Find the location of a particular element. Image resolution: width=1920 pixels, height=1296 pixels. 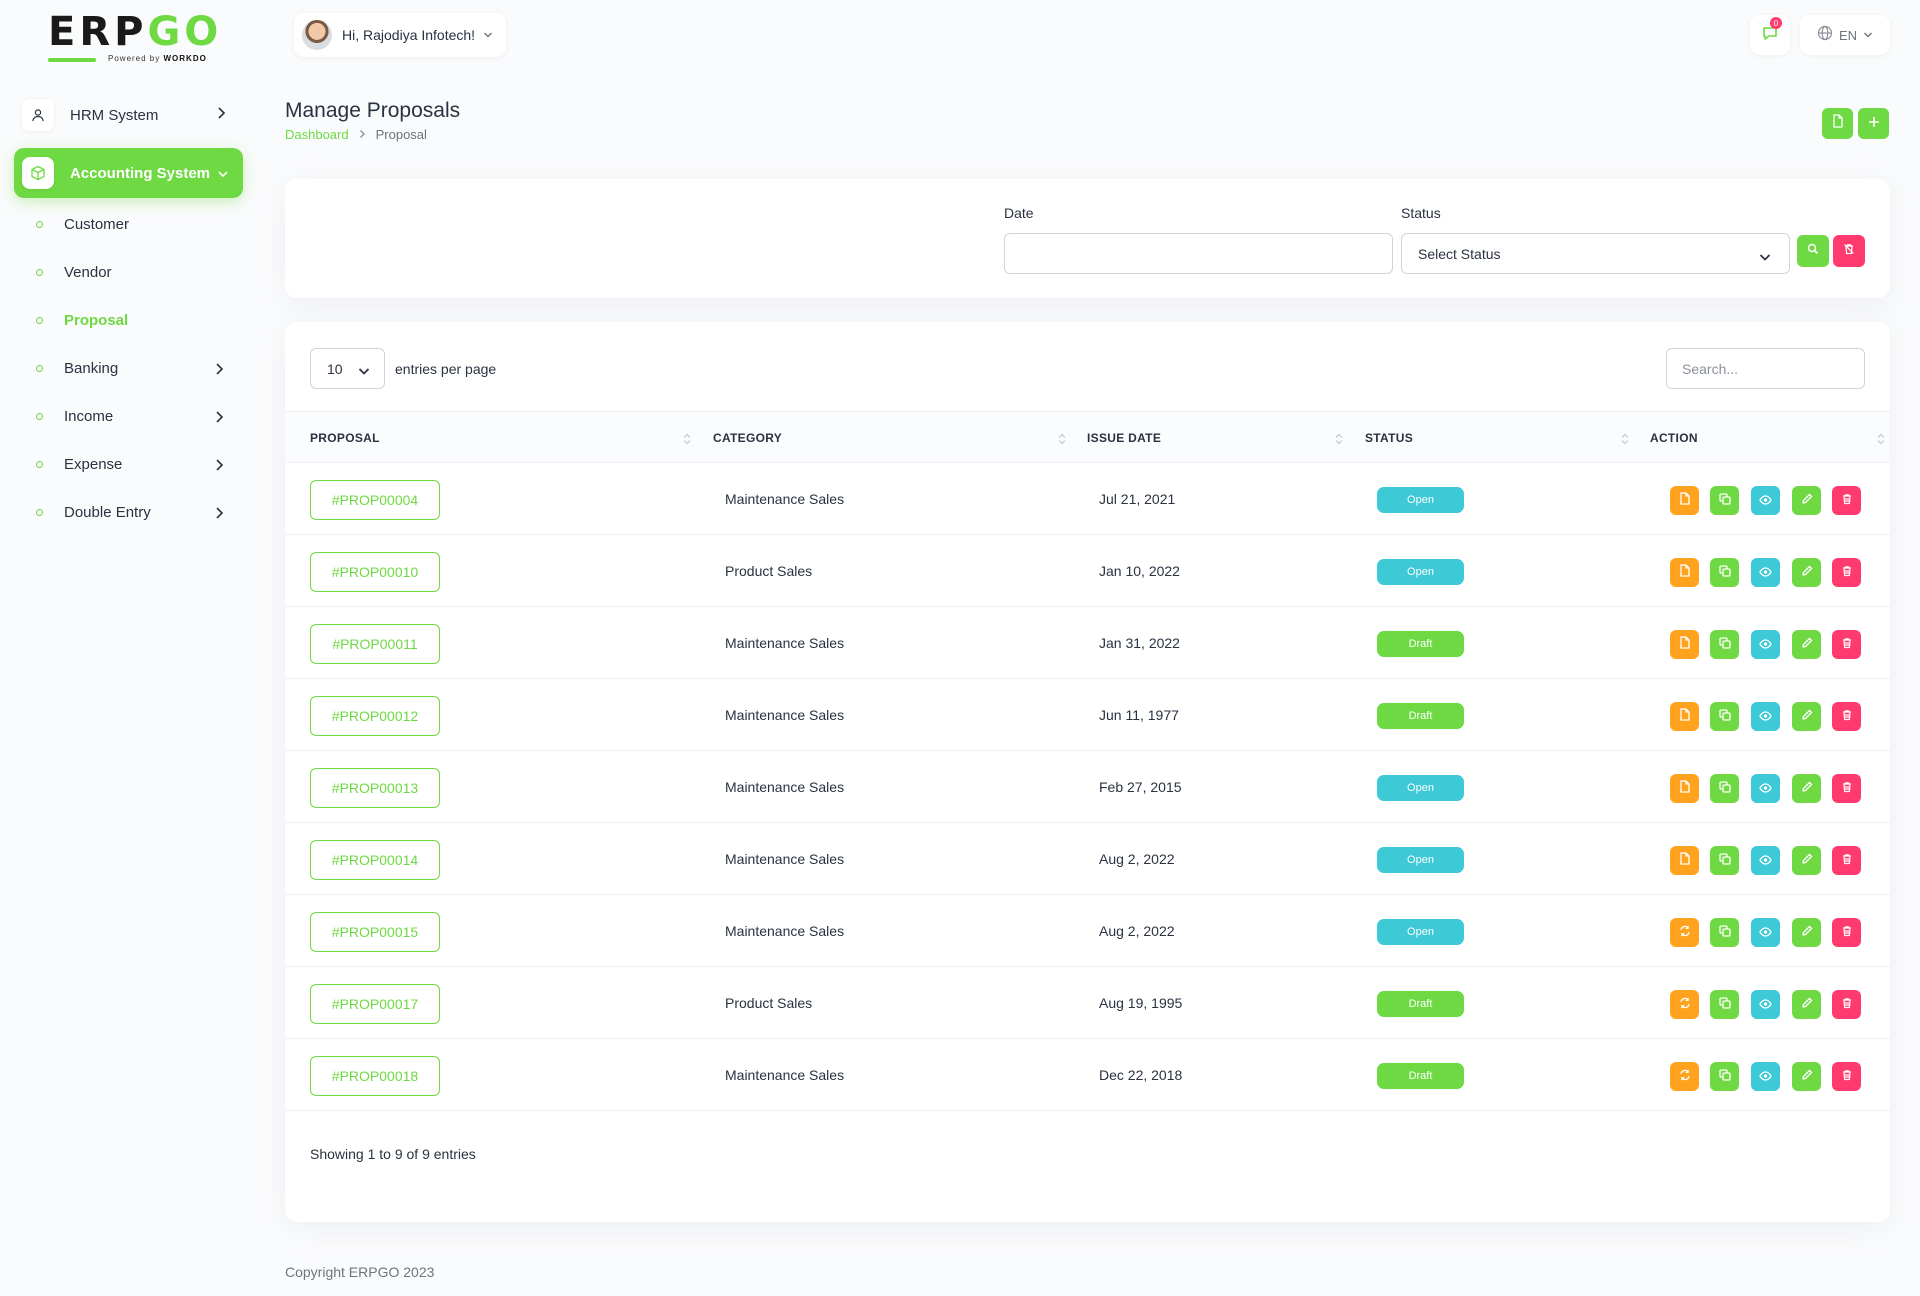

proposal-id-button: #PROP00015 is located at coordinates (375, 932).